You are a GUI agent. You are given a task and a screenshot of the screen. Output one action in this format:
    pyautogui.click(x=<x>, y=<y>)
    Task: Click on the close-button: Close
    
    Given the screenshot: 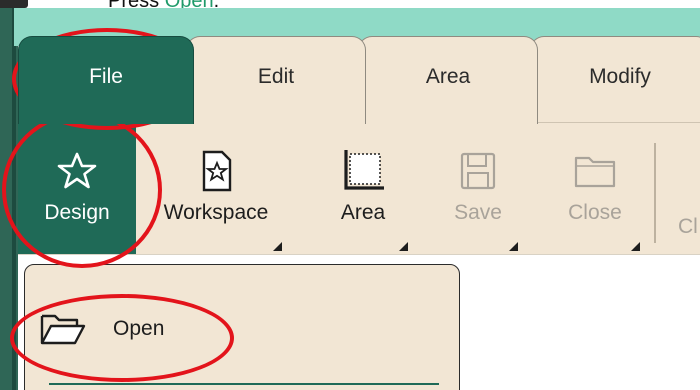 What is the action you would take?
    pyautogui.click(x=595, y=189)
    